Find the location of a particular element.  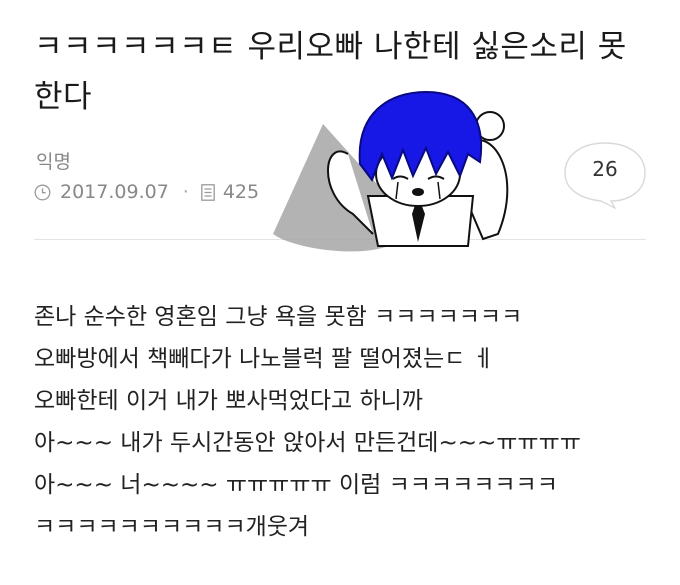

body-line: 오빠한테 이거 내가 뽀사먹었다고 하니까 is located at coordinates (228, 401).